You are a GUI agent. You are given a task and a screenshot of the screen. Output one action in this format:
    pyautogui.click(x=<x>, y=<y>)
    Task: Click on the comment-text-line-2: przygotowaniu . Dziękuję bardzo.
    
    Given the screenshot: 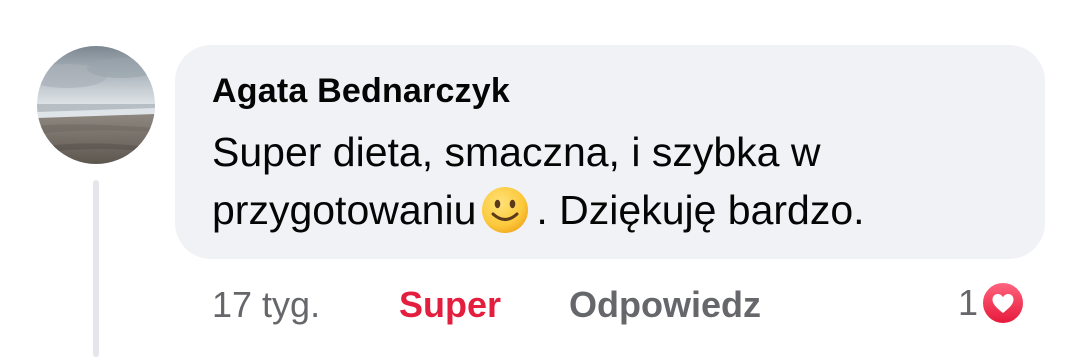 What is the action you would take?
    pyautogui.click(x=612, y=210)
    